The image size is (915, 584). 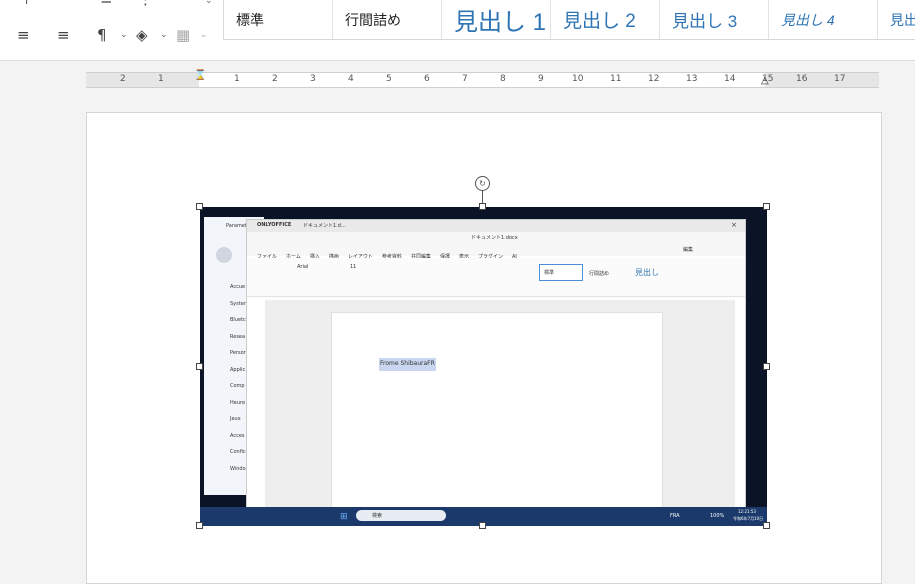 I want to click on style-heading-4: 見出し 4, so click(x=823, y=19).